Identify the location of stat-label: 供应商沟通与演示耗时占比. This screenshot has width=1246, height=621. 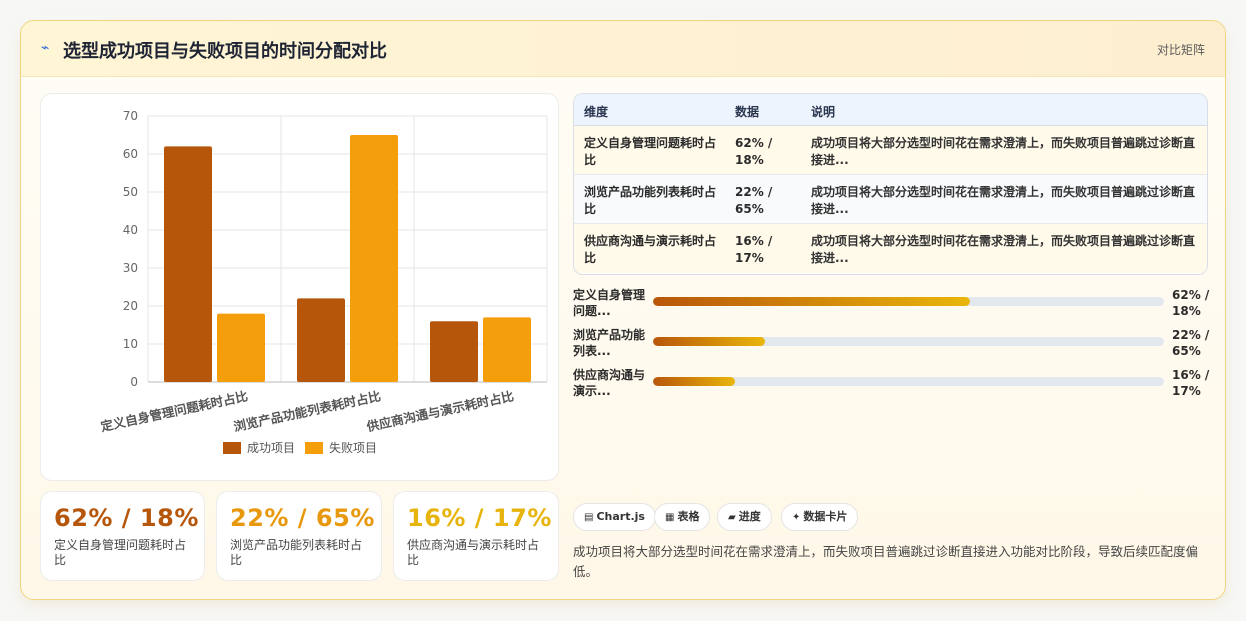
(473, 552).